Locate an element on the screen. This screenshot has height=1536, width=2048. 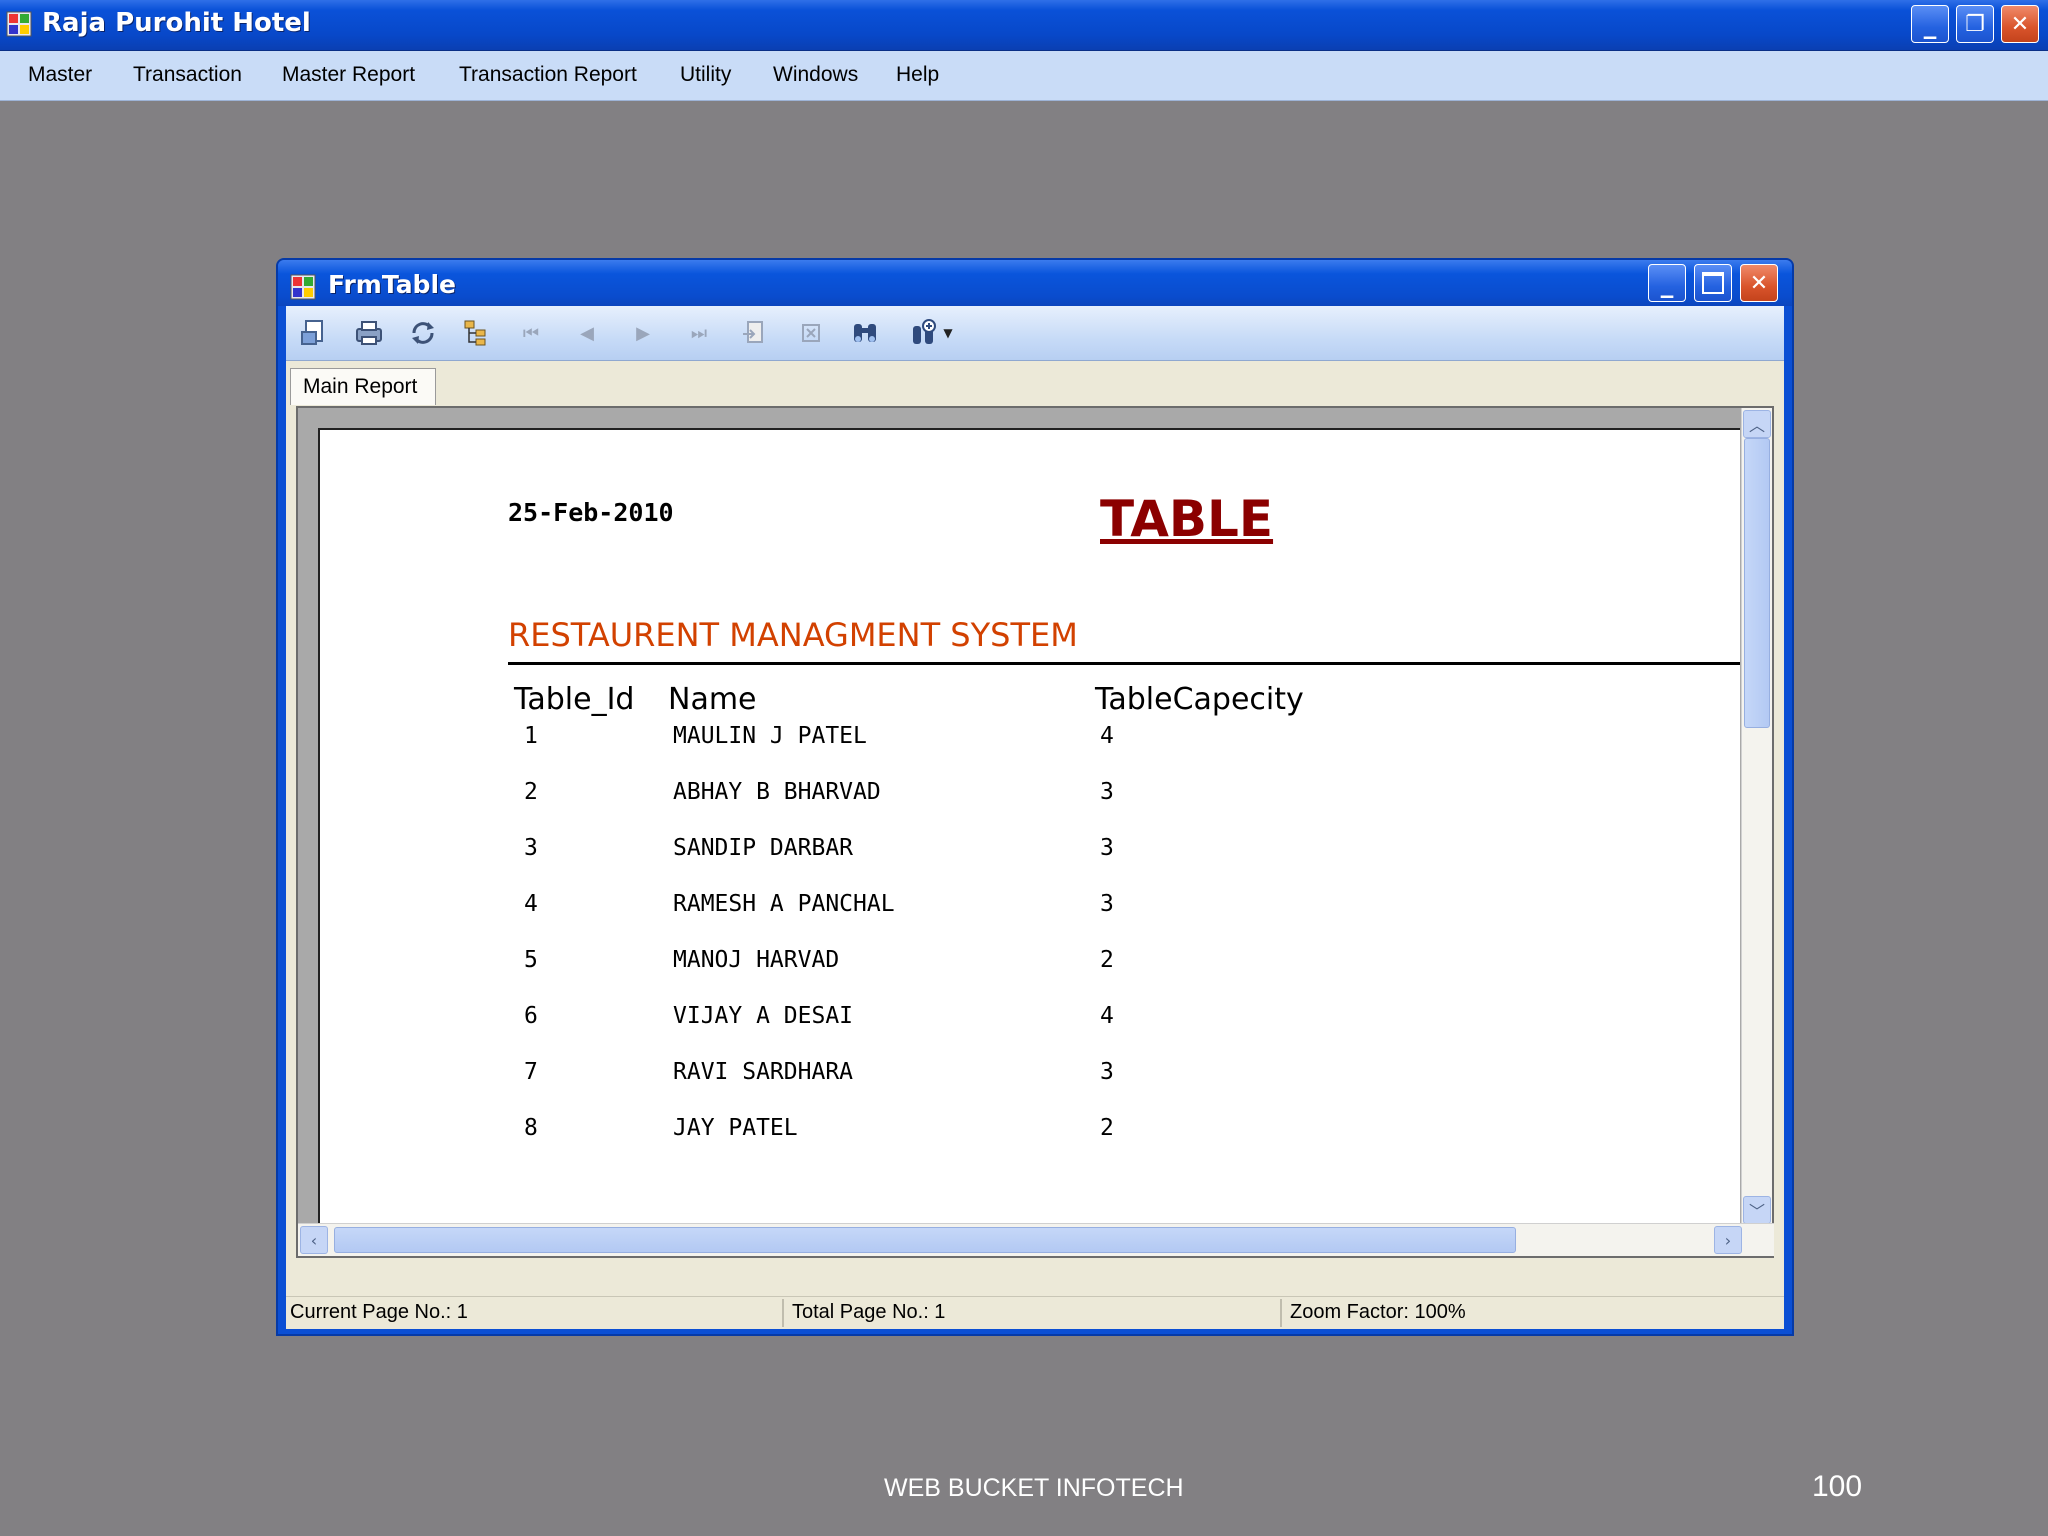
chevron-down-icon: ﹀ is located at coordinates (1756, 1211).